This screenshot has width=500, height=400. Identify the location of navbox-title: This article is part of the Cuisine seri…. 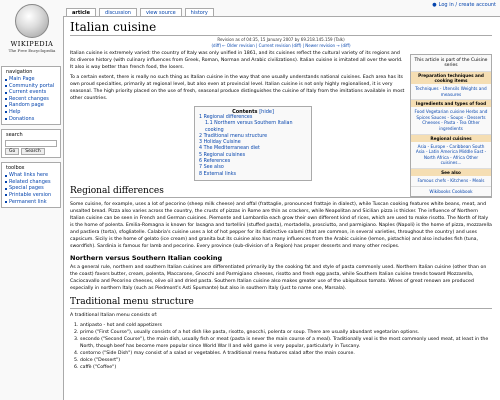
(451, 63).